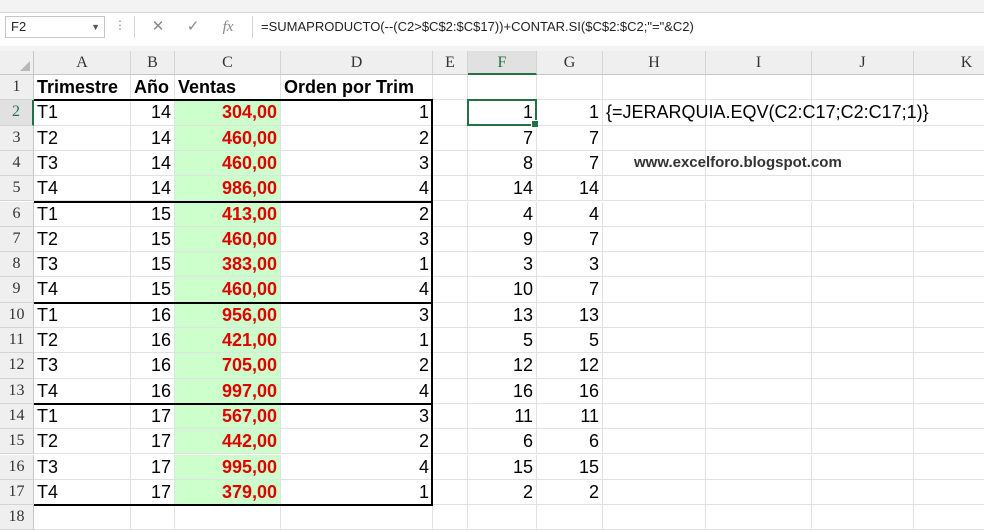 The width and height of the screenshot is (984, 530). Describe the element at coordinates (82, 88) in the screenshot. I see `header-trimestre: Trimestre` at that location.